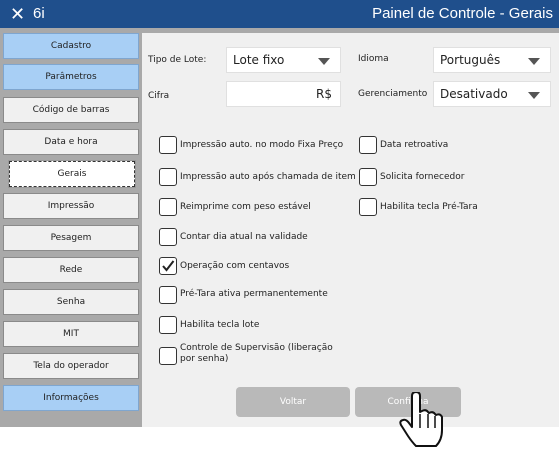 The image size is (559, 453). Describe the element at coordinates (71, 142) in the screenshot. I see `sidebar-item-data-e-hora: Data e hora` at that location.